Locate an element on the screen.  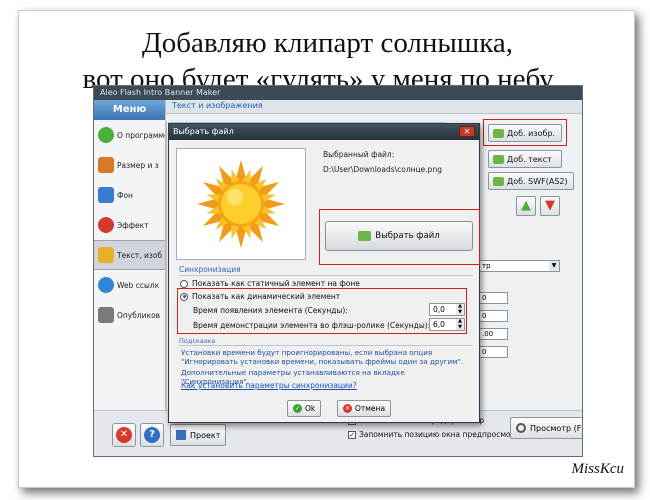
caption-line-1: Добавляю клипарт солнышка, is located at coordinates (327, 43).